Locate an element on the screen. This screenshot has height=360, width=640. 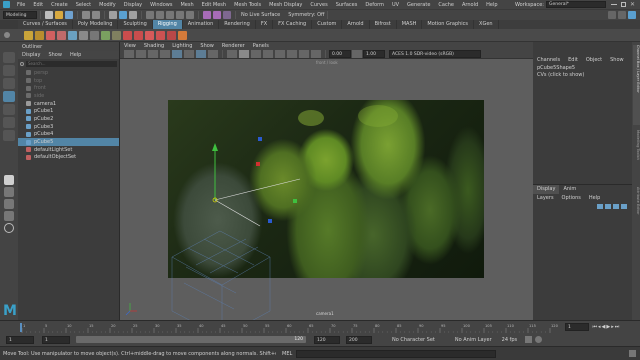
menu-edit: Edit is located at coordinates (38, 5).